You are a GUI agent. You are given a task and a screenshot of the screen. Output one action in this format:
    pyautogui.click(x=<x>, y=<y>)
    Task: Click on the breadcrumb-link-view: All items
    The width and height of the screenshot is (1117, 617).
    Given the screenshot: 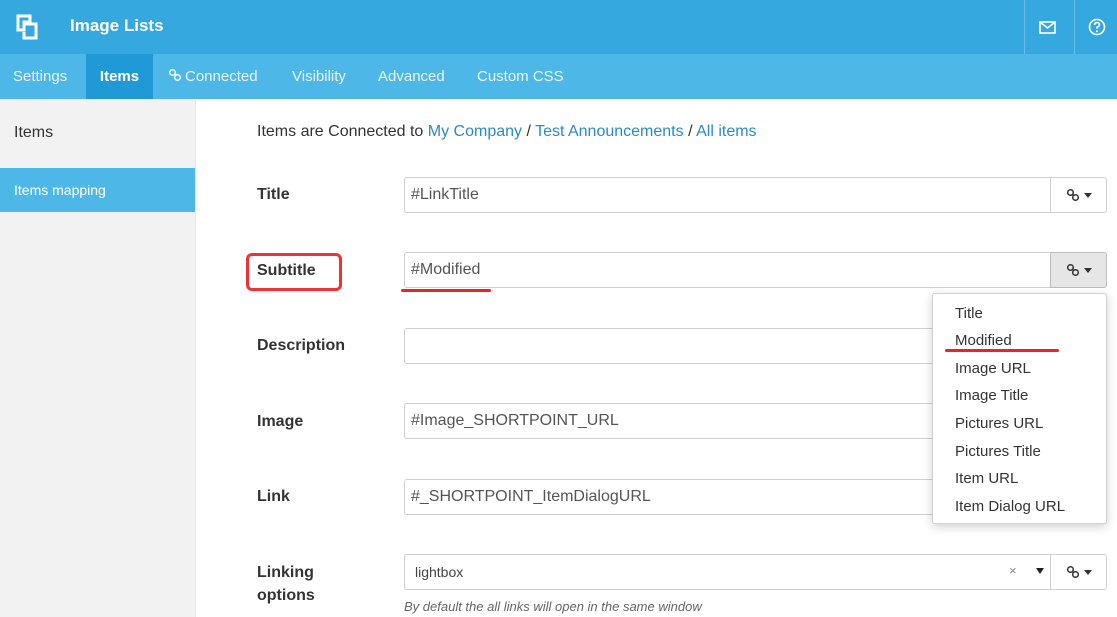 What is the action you would take?
    pyautogui.click(x=726, y=131)
    